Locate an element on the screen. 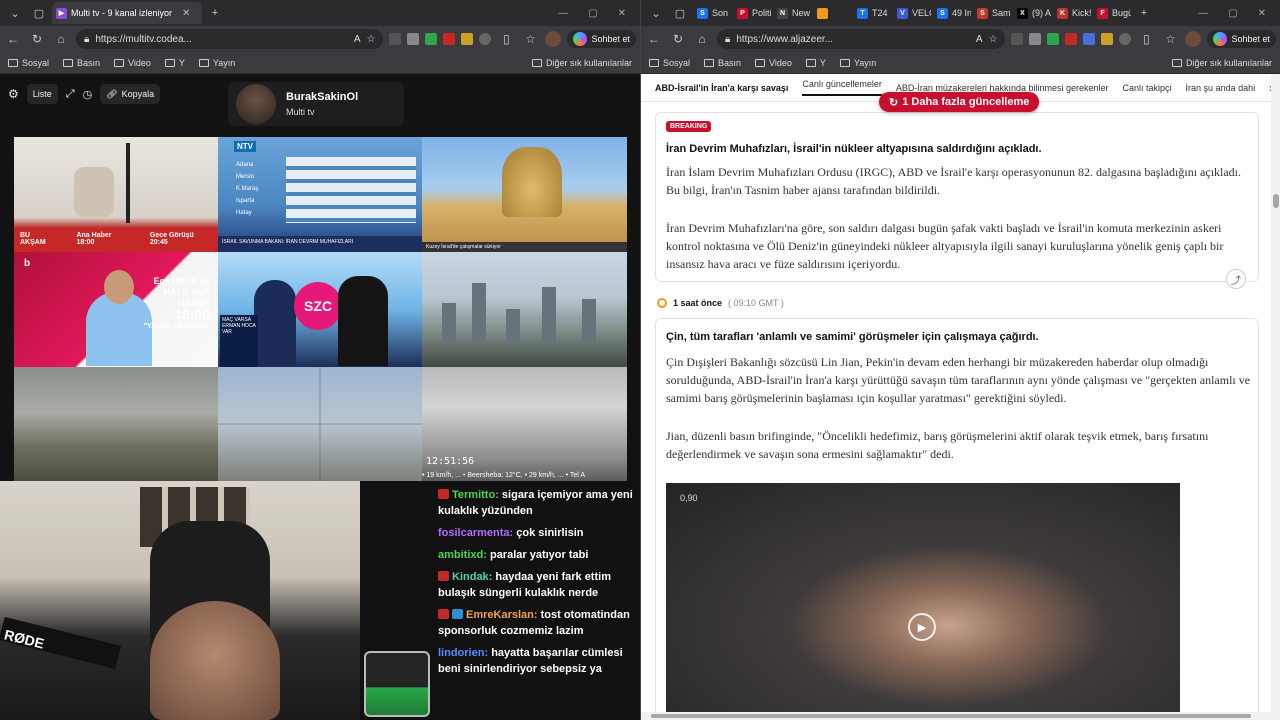 This screenshot has width=1280, height=720. browser-tab: F Bugü is located at coordinates (1112, 13).